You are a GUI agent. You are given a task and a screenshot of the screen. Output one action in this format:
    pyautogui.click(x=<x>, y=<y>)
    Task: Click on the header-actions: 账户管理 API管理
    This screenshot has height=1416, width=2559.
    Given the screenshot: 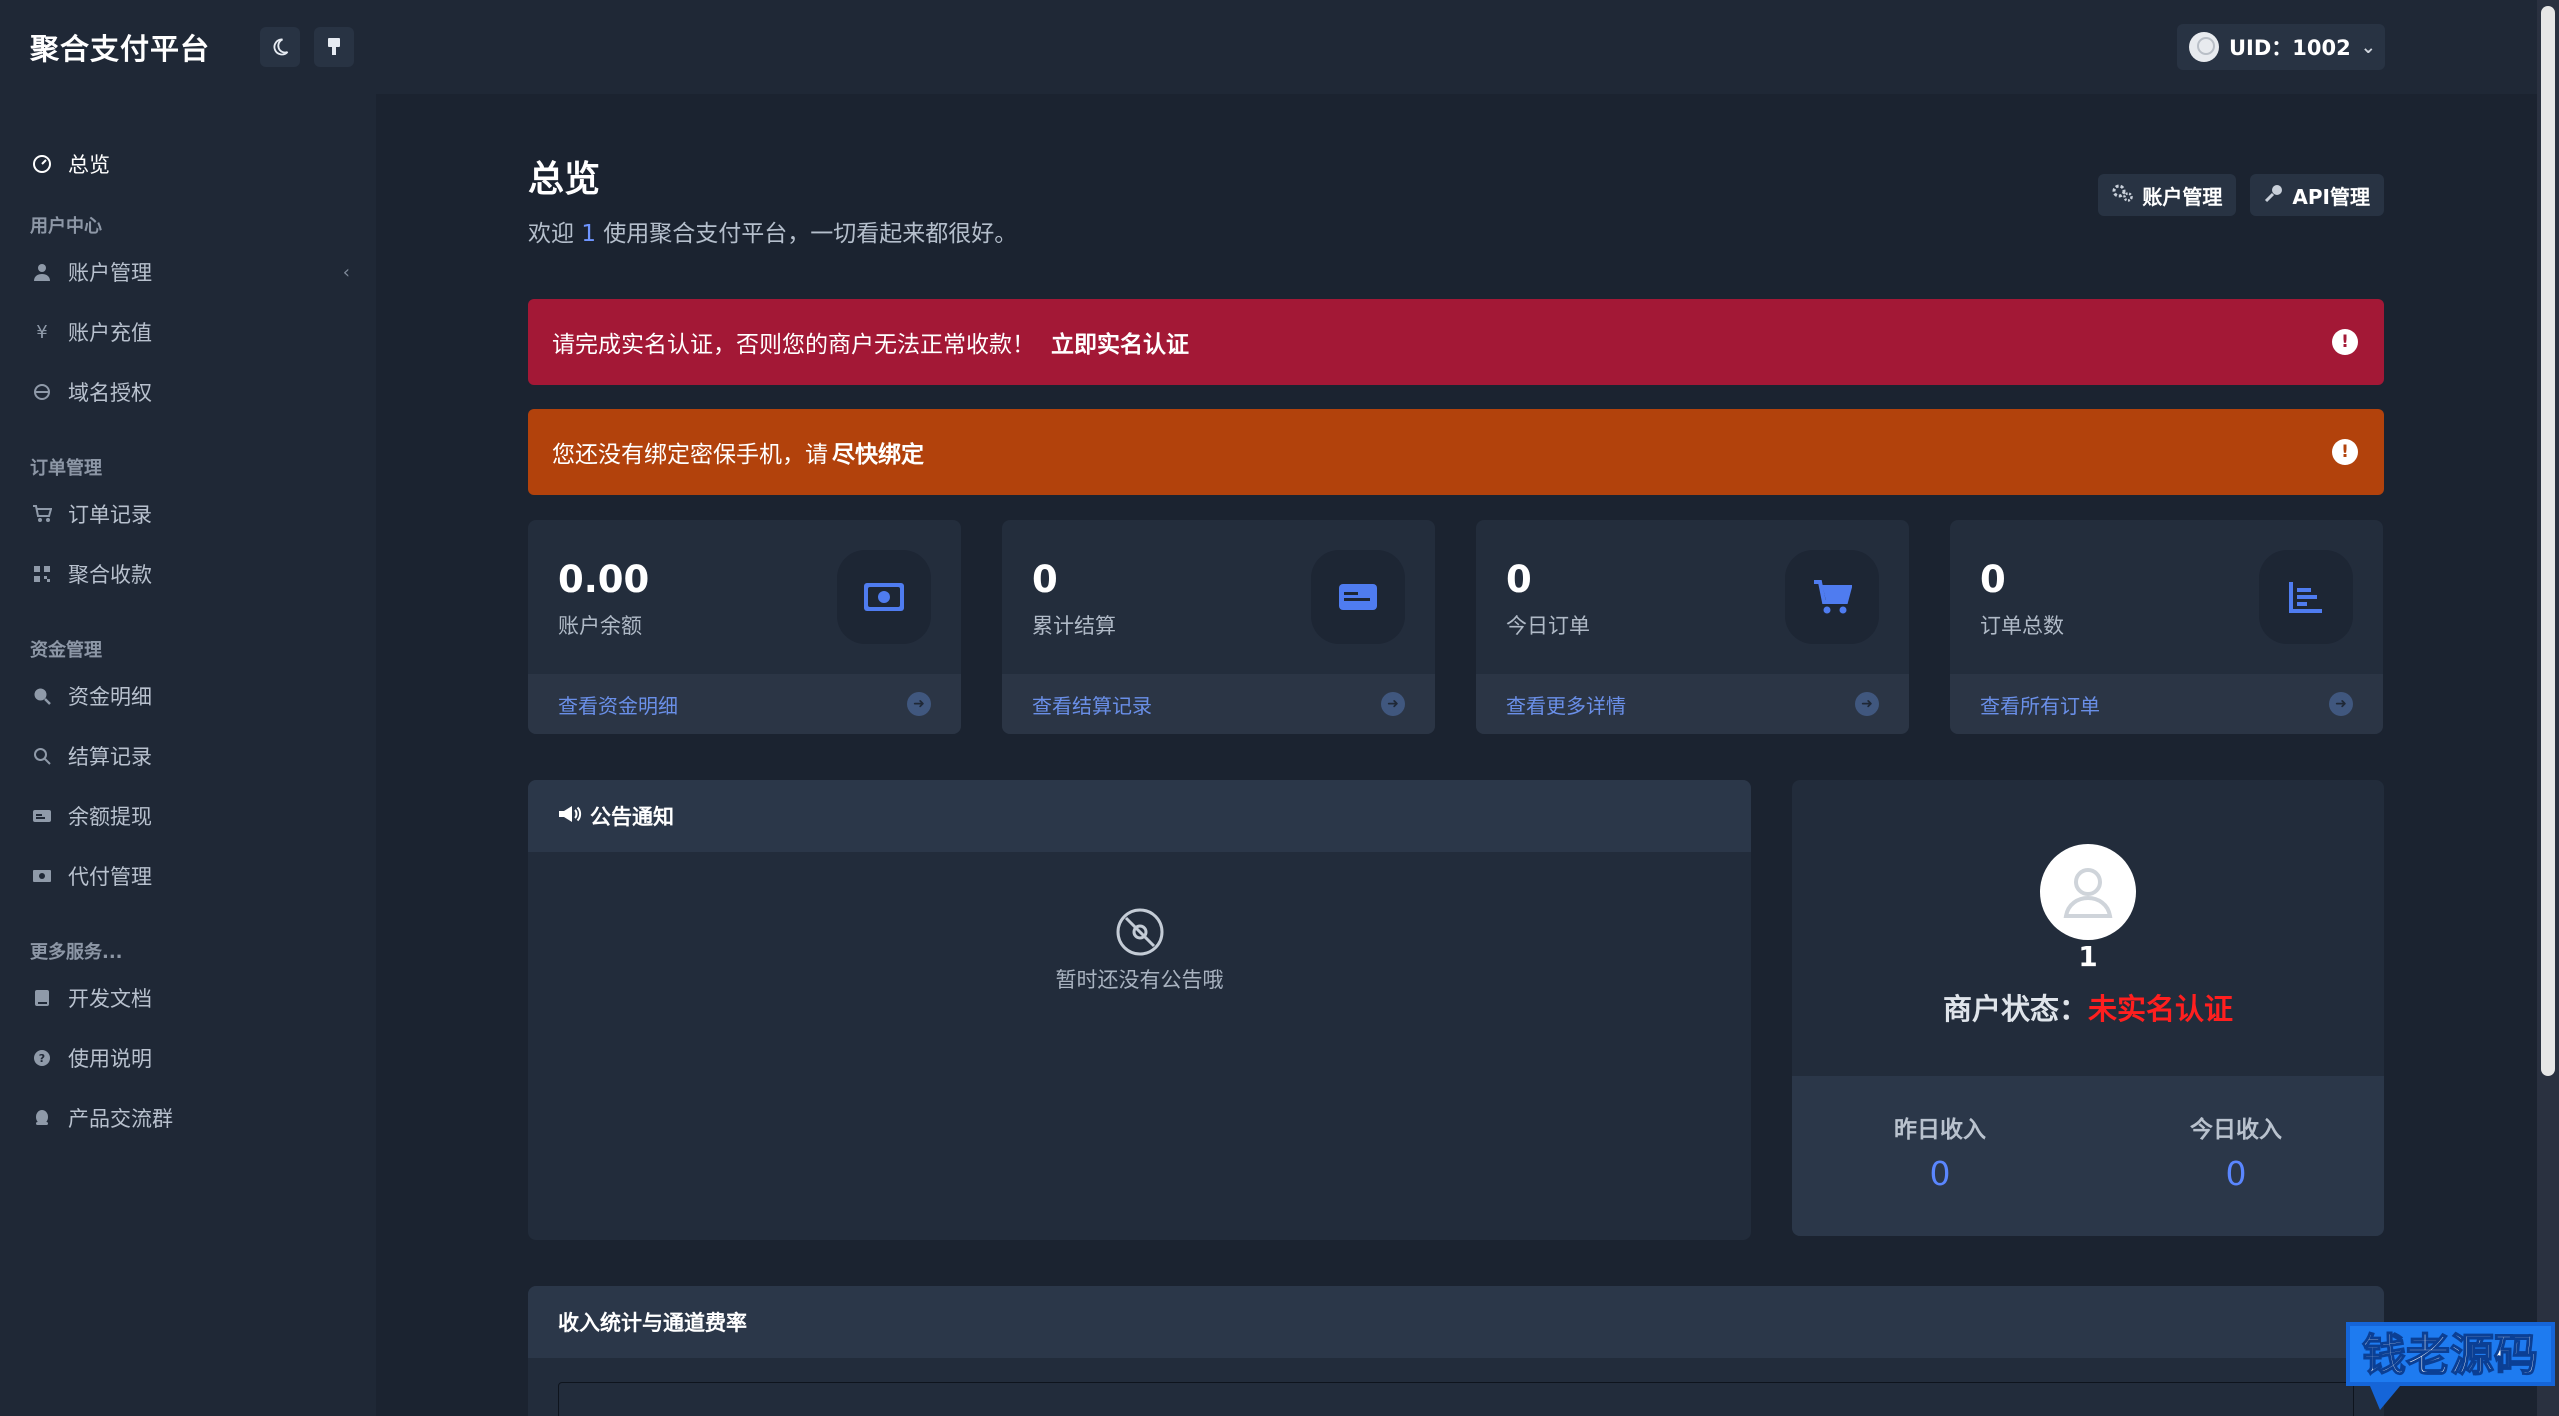 What is the action you would take?
    pyautogui.click(x=2241, y=195)
    